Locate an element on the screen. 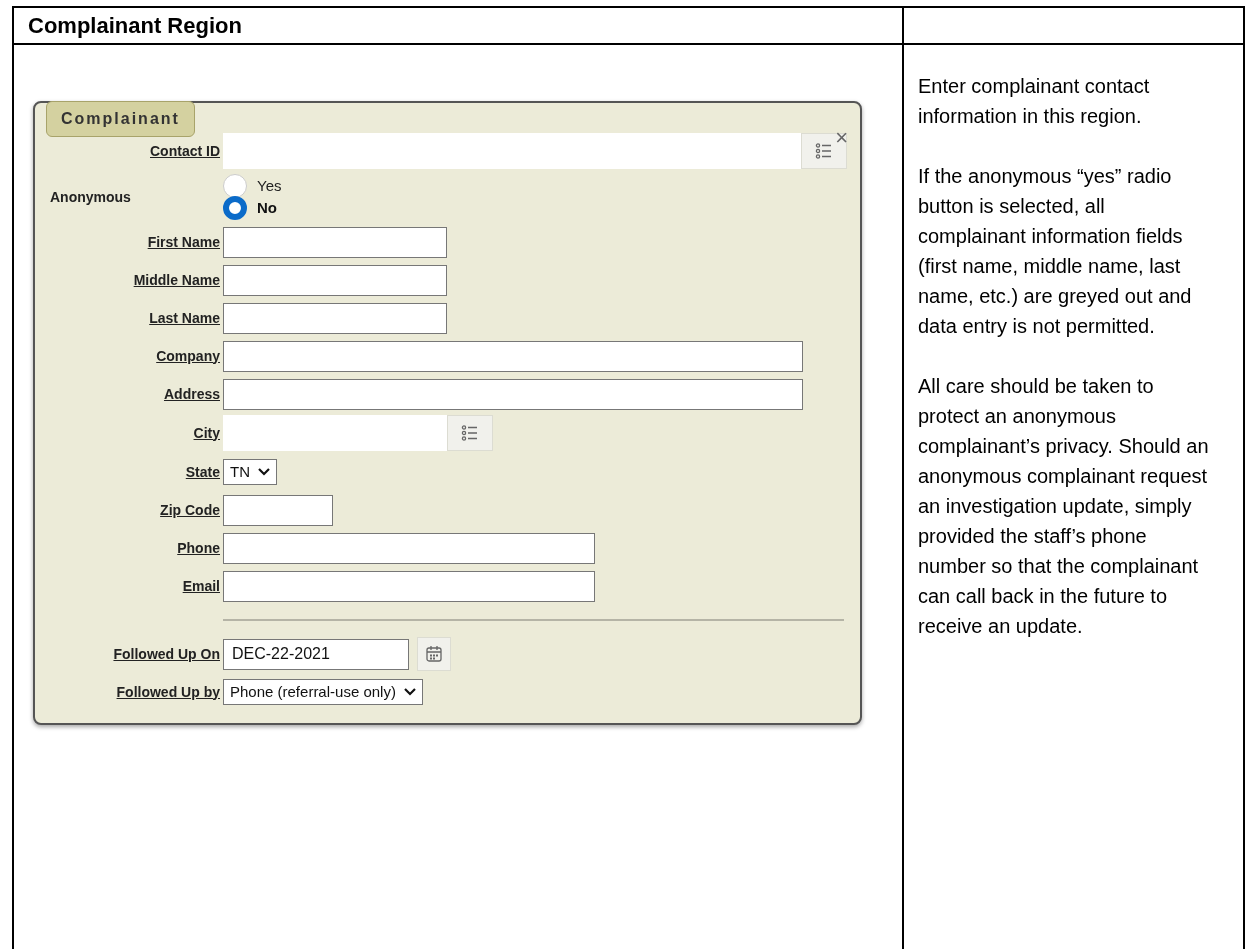 This screenshot has height=949, width=1256. note-paragraph: If the anonymous “yes” radio button is selected, all complainant information fields (first name, middle name, last name, etc.) are greyed out and data entry is not permitted. is located at coordinates (1055, 251).